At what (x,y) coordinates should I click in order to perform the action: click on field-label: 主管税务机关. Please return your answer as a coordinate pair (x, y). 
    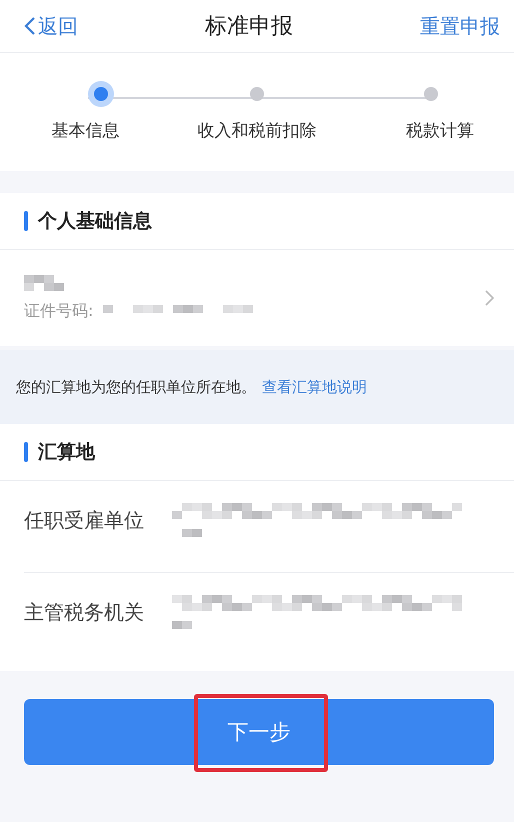
    Looking at the image, I should click on (84, 612).